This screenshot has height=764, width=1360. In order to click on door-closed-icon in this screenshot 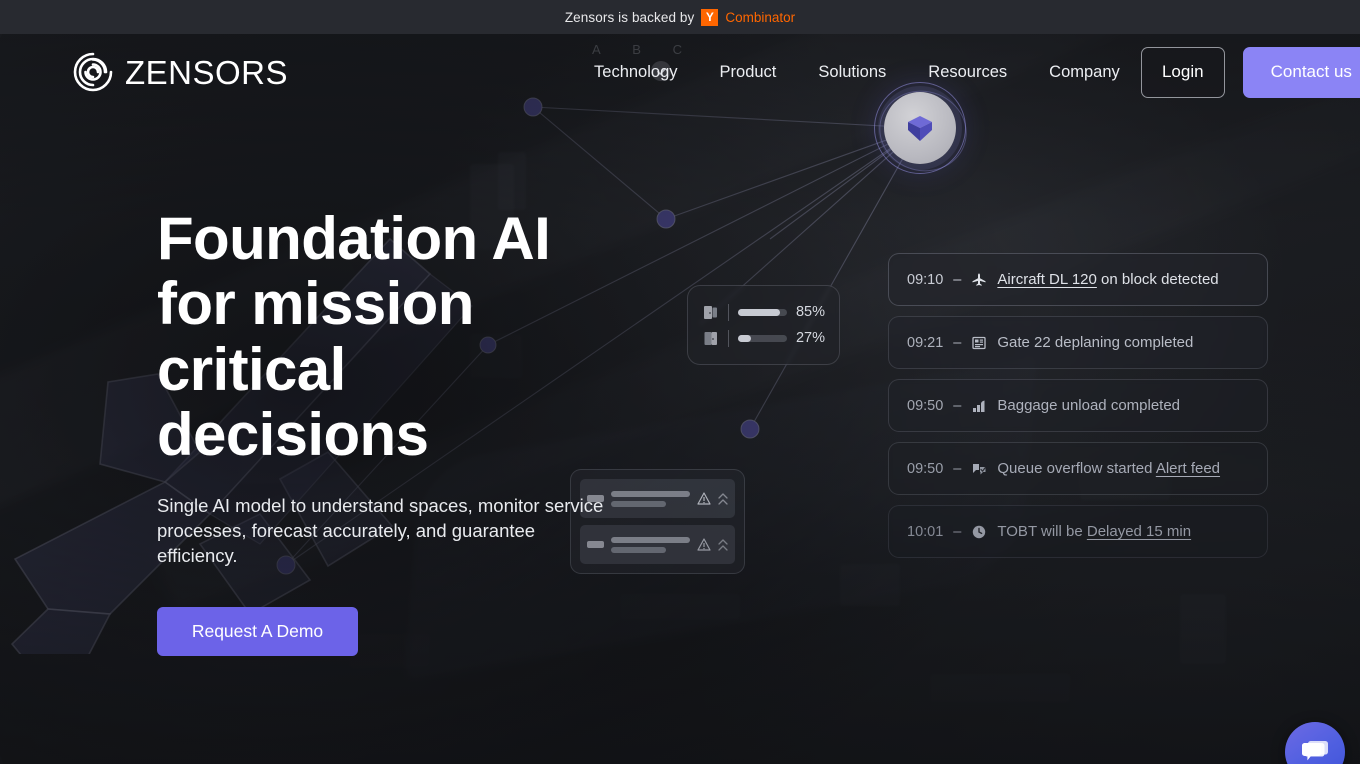, I will do `click(710, 338)`.